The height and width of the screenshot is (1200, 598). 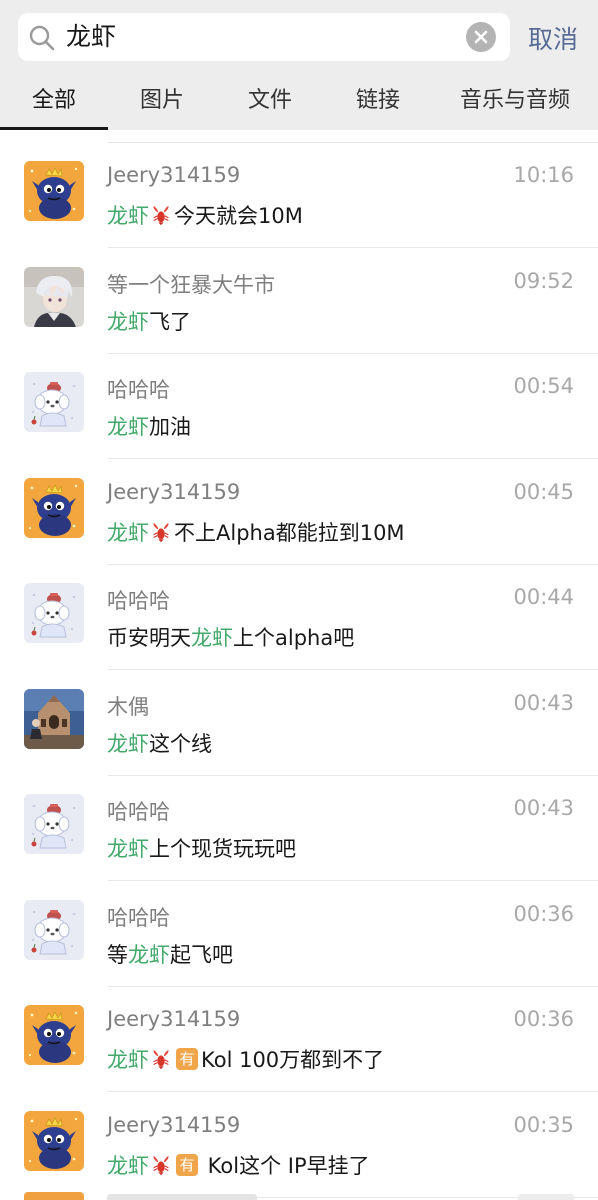 I want to click on result-row: 哈哈哈 00:43 龙虾 上个现货玩玩吧, so click(x=299, y=828).